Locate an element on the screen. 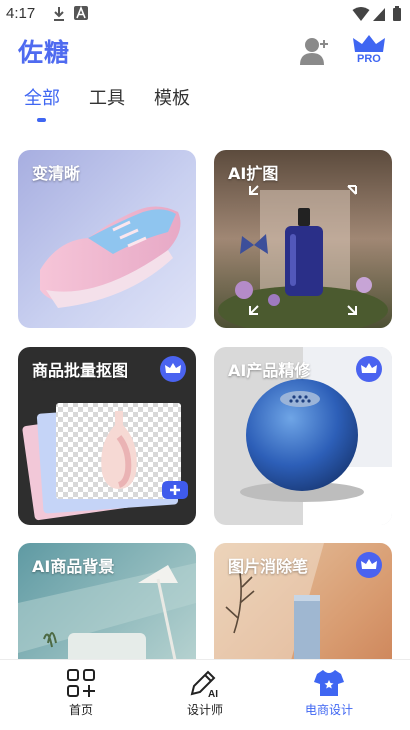 The image size is (410, 730). shirt-icon is located at coordinates (329, 683).